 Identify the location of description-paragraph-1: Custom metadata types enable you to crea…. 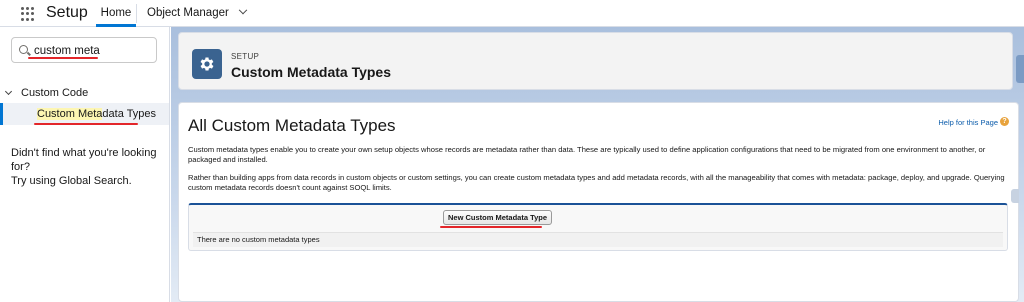
(587, 154).